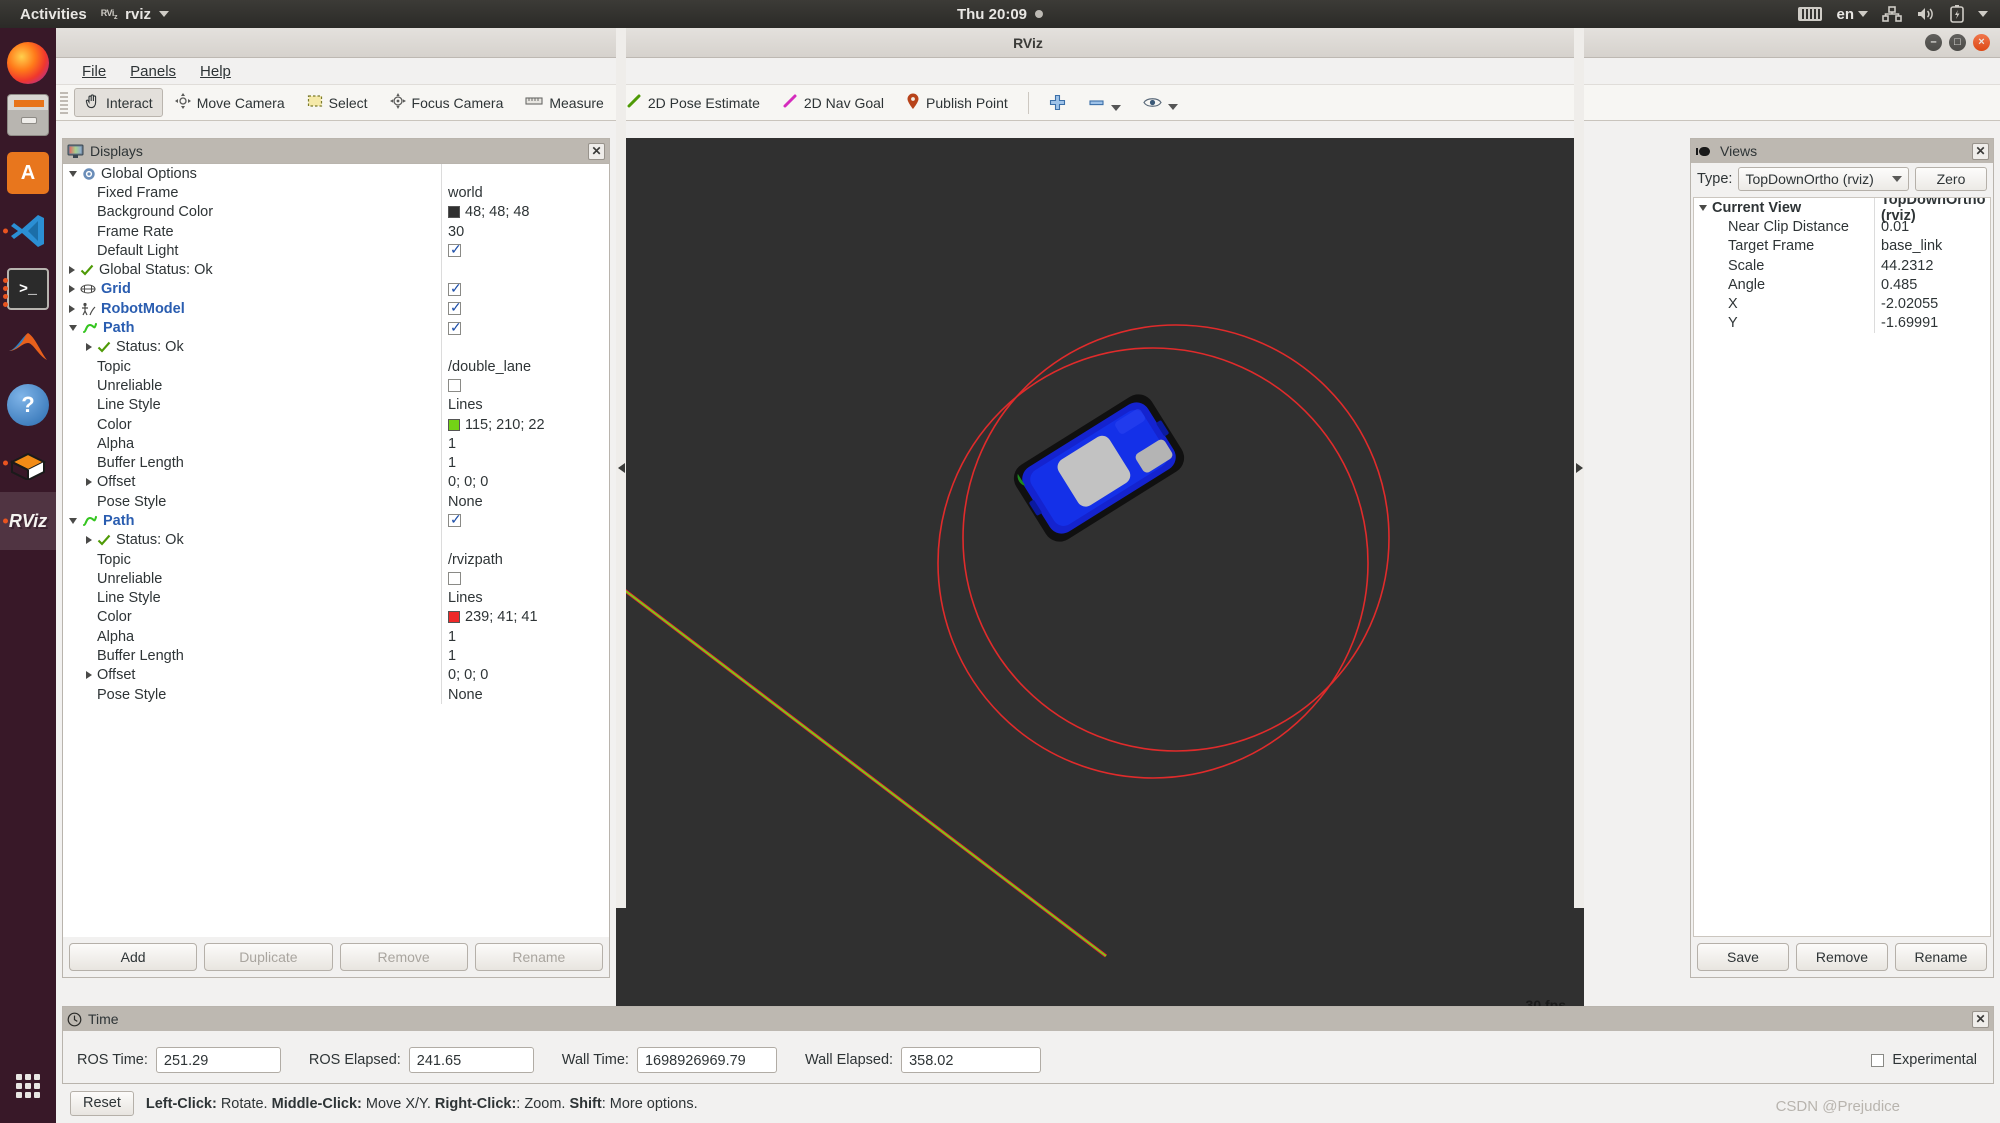 The width and height of the screenshot is (2000, 1123). What do you see at coordinates (28, 173) in the screenshot?
I see `dock-item-ubuntu-software: A` at bounding box center [28, 173].